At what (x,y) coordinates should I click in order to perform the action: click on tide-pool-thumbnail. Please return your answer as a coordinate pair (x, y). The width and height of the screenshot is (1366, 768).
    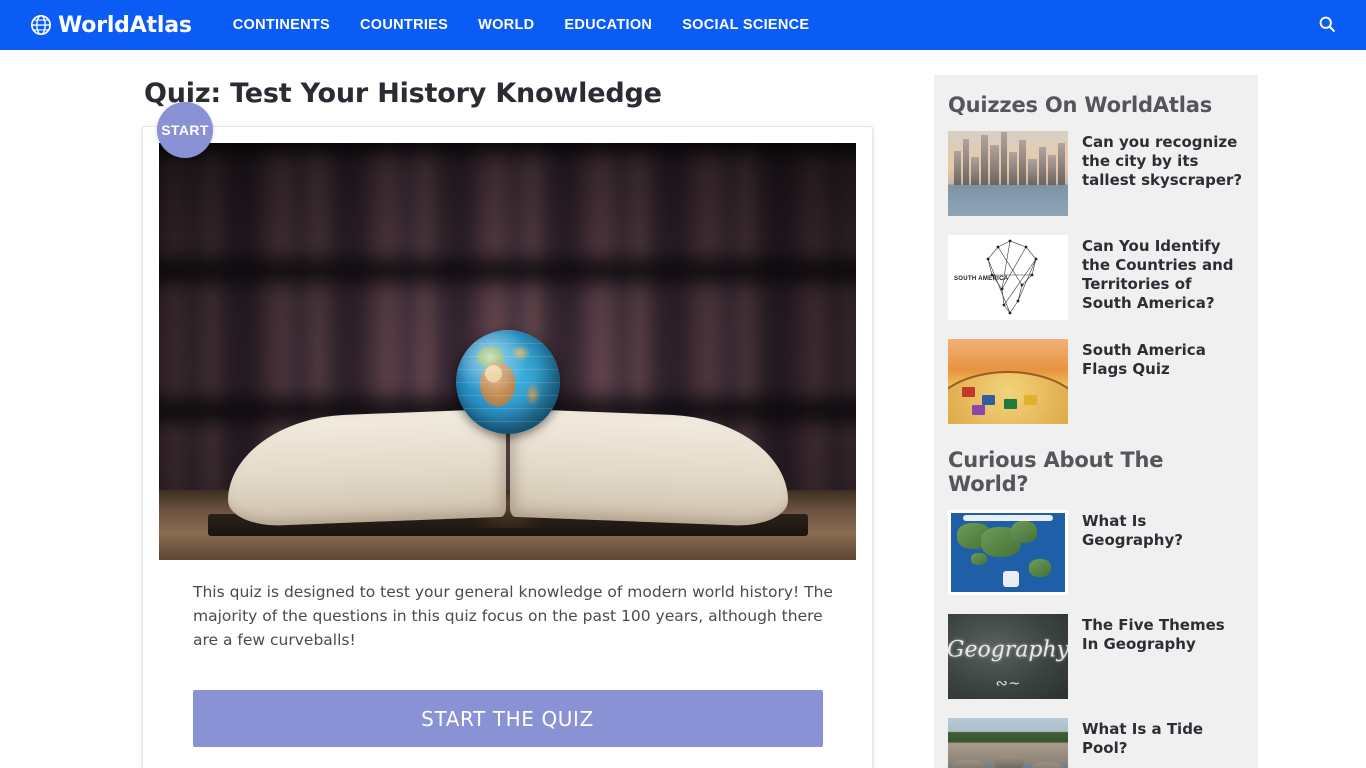
    Looking at the image, I should click on (1008, 743).